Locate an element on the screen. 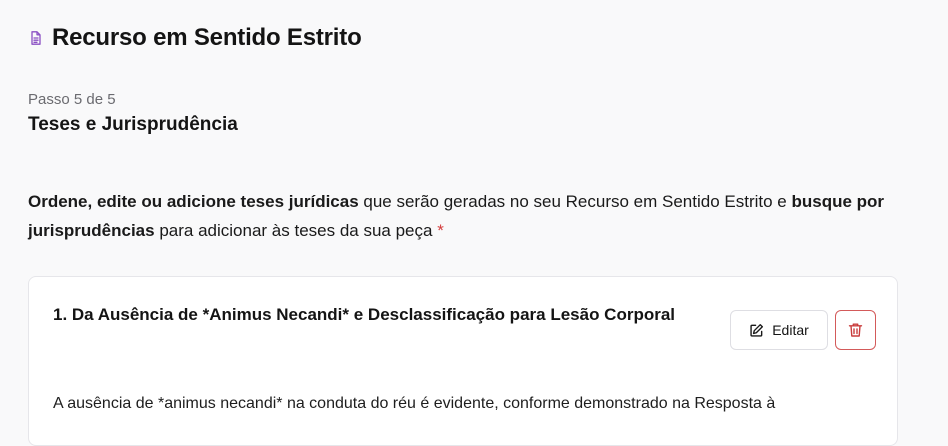 This screenshot has width=948, height=446. edit-button: Editar is located at coordinates (779, 330).